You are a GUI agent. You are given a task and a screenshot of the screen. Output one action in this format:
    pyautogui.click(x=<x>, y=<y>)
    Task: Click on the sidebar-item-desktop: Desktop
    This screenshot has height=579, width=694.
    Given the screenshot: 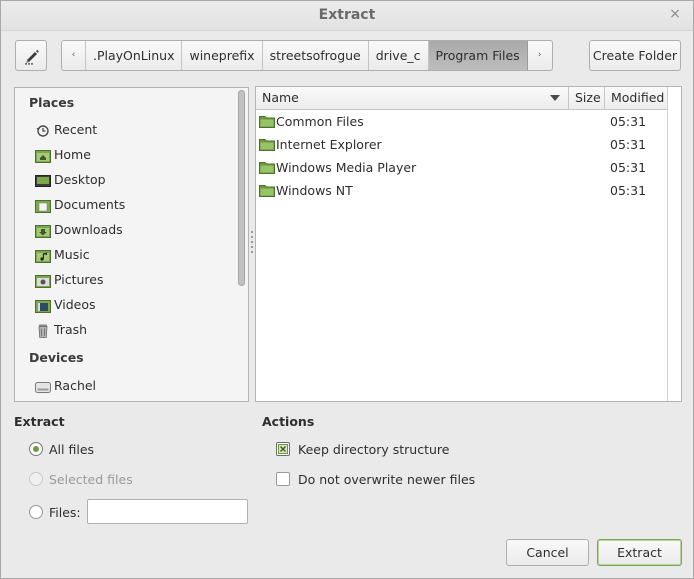 What is the action you would take?
    pyautogui.click(x=135, y=180)
    